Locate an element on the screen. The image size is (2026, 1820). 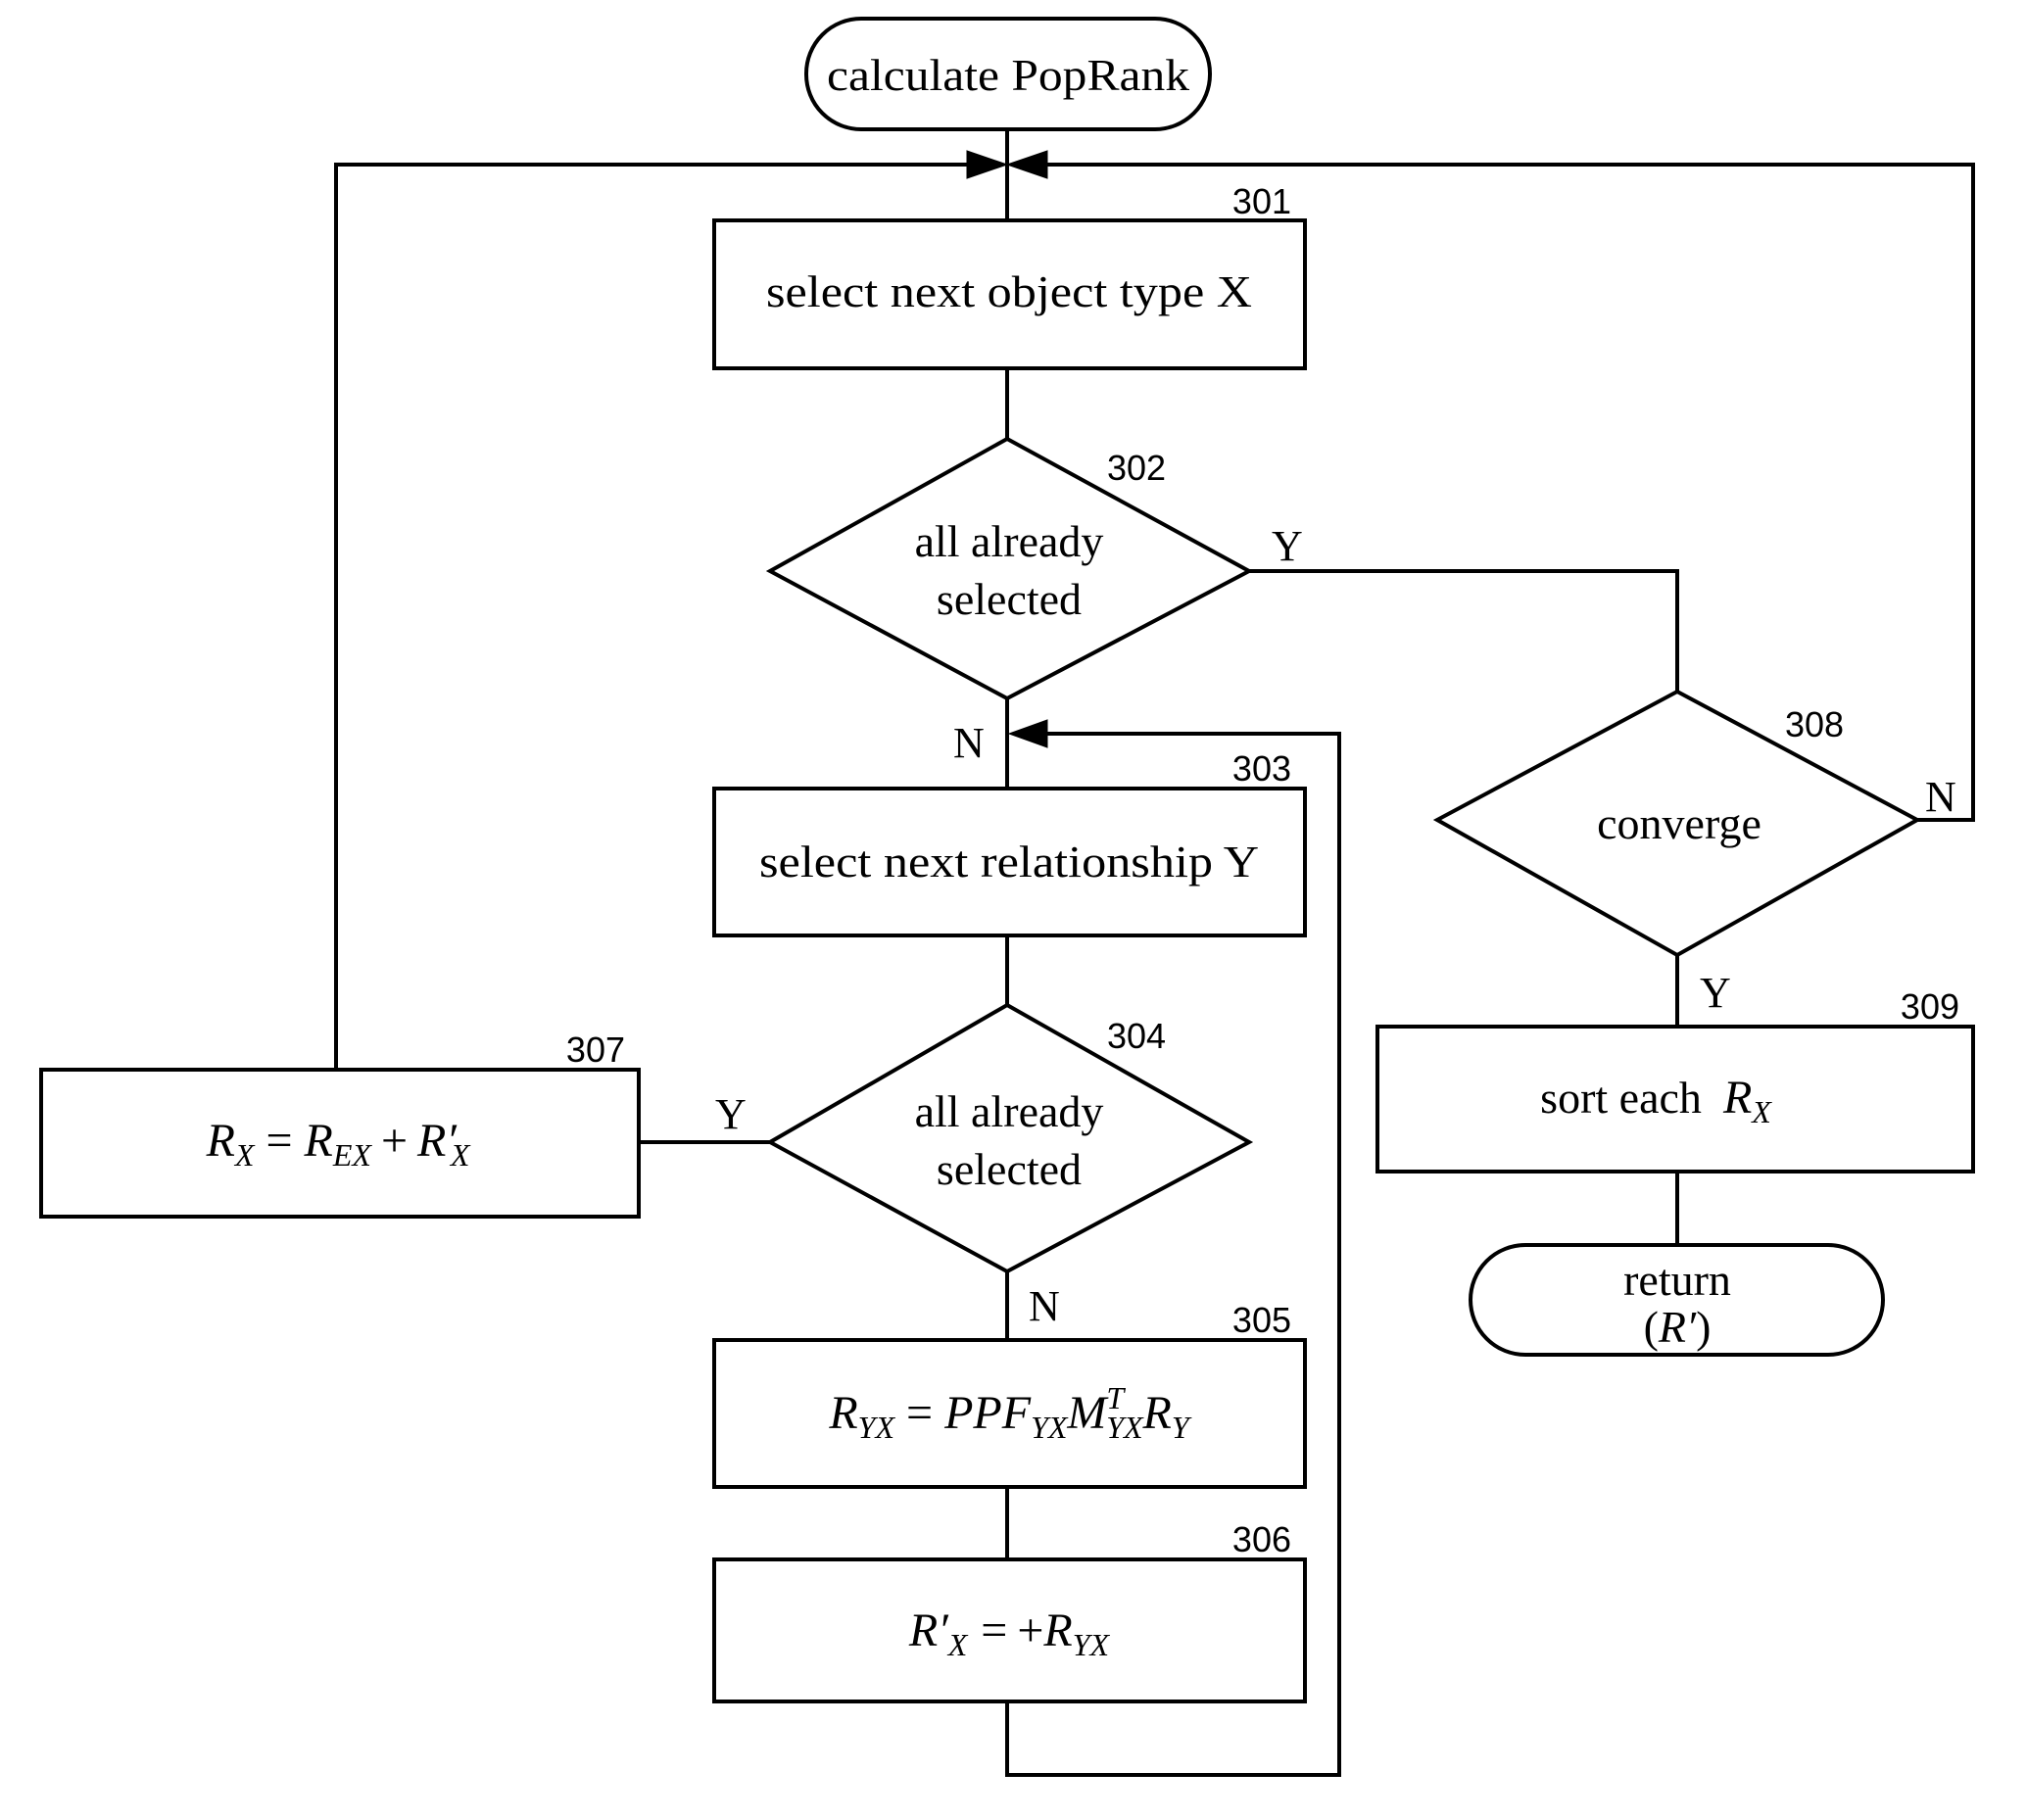
node-302: 302 all already selected Y N is located at coordinates (1034, 601).